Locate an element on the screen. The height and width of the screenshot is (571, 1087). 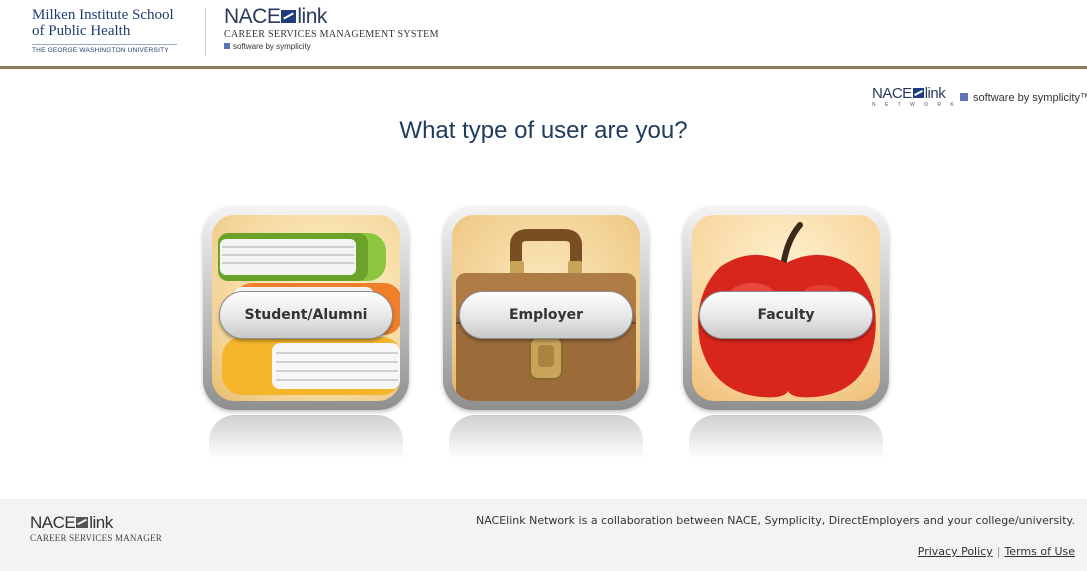
footer-logo-text: NACE link is located at coordinates (96, 523).